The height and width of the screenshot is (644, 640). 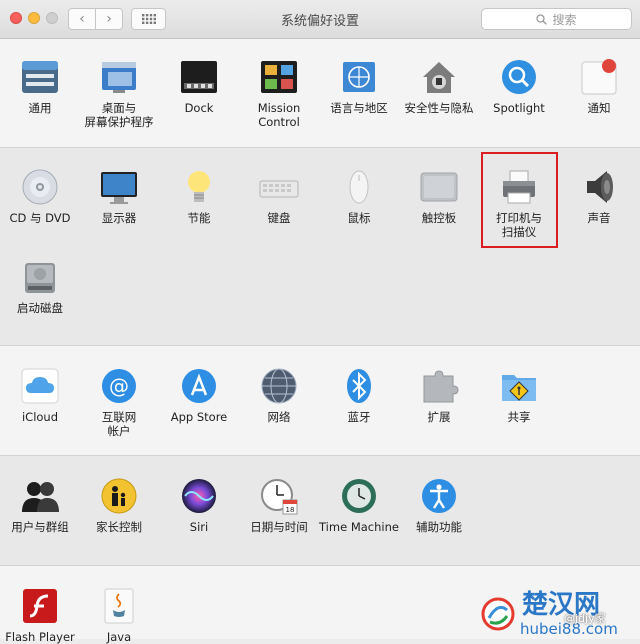 What do you see at coordinates (585, 618) in the screenshot?
I see `watermark-overlay-text: @jdjy家` at bounding box center [585, 618].